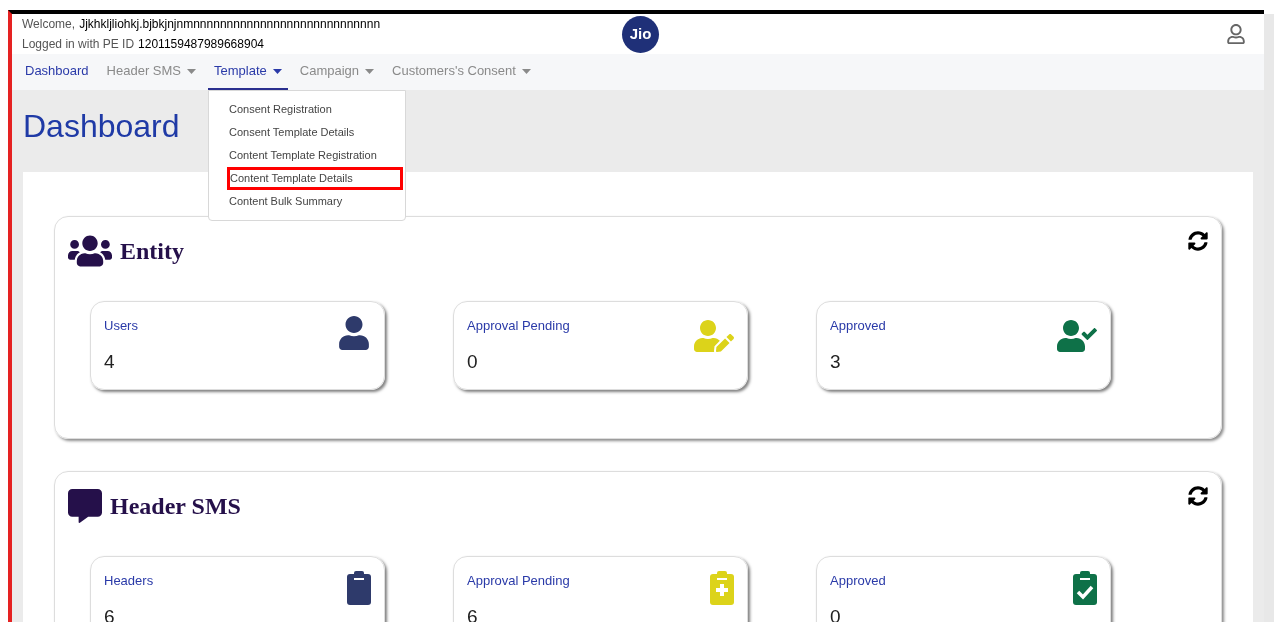  I want to click on menu-item: Content Template Registration, so click(307, 155).